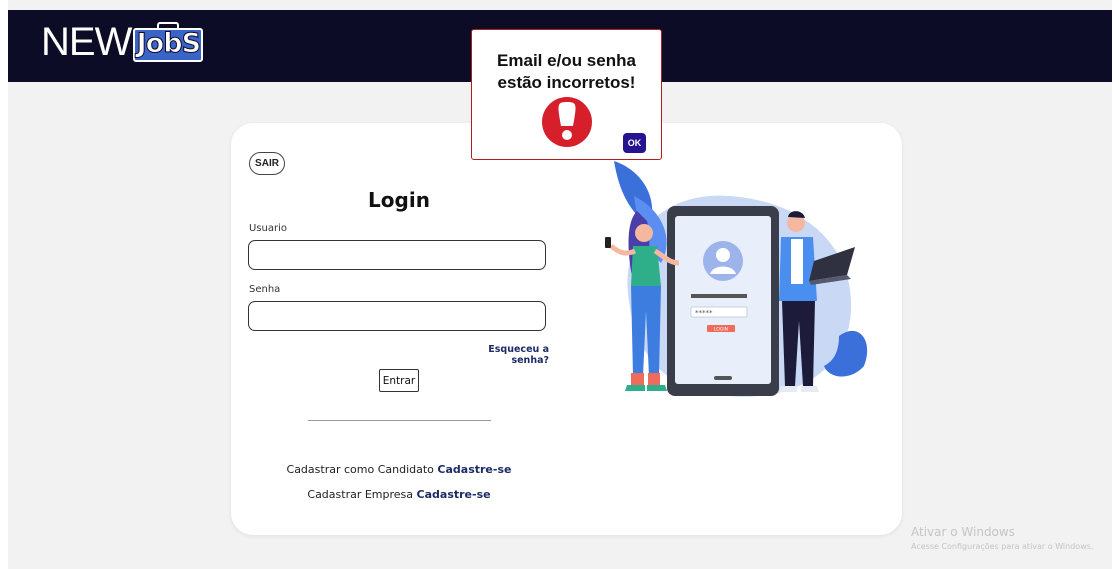 The height and width of the screenshot is (569, 1119). Describe the element at coordinates (635, 388) in the screenshot. I see `woman-shoe-left` at that location.